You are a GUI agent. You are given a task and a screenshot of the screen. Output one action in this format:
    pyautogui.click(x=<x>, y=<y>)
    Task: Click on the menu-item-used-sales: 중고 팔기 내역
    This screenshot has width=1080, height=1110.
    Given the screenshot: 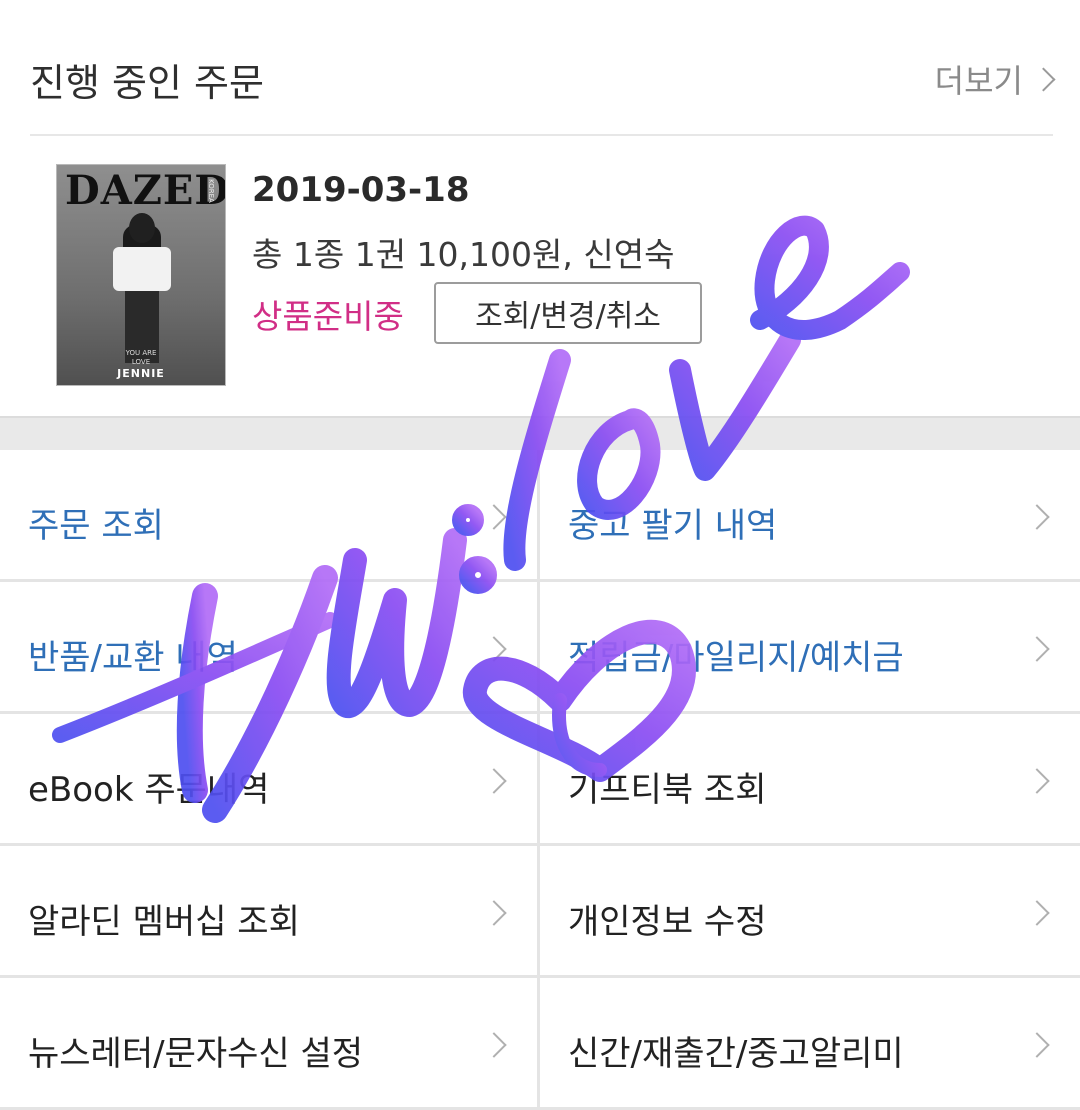 What is the action you would take?
    pyautogui.click(x=810, y=516)
    